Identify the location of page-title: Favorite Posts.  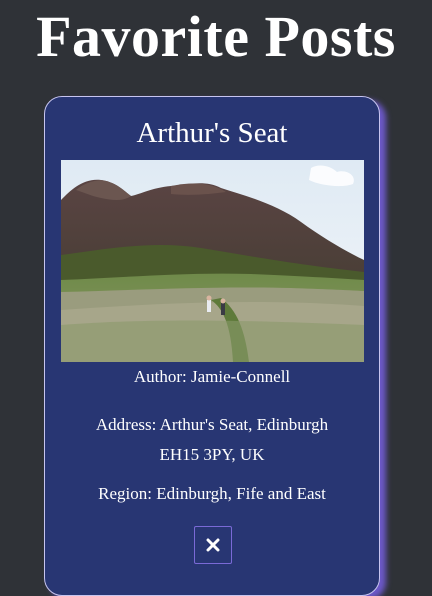
(216, 36).